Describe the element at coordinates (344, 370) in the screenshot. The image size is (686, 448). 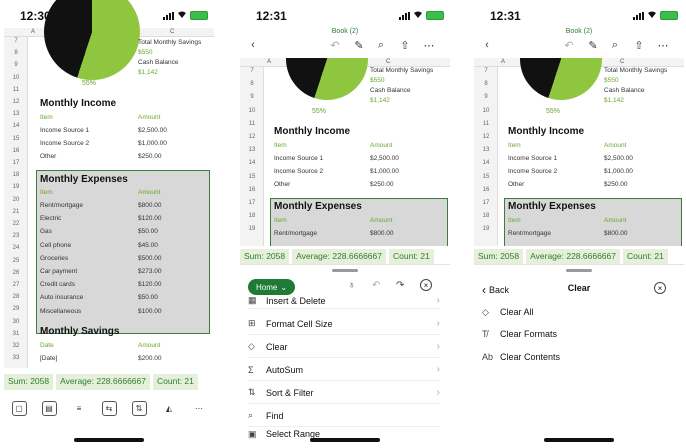
I see `menu-autosum: Σ AutoSum ›` at that location.